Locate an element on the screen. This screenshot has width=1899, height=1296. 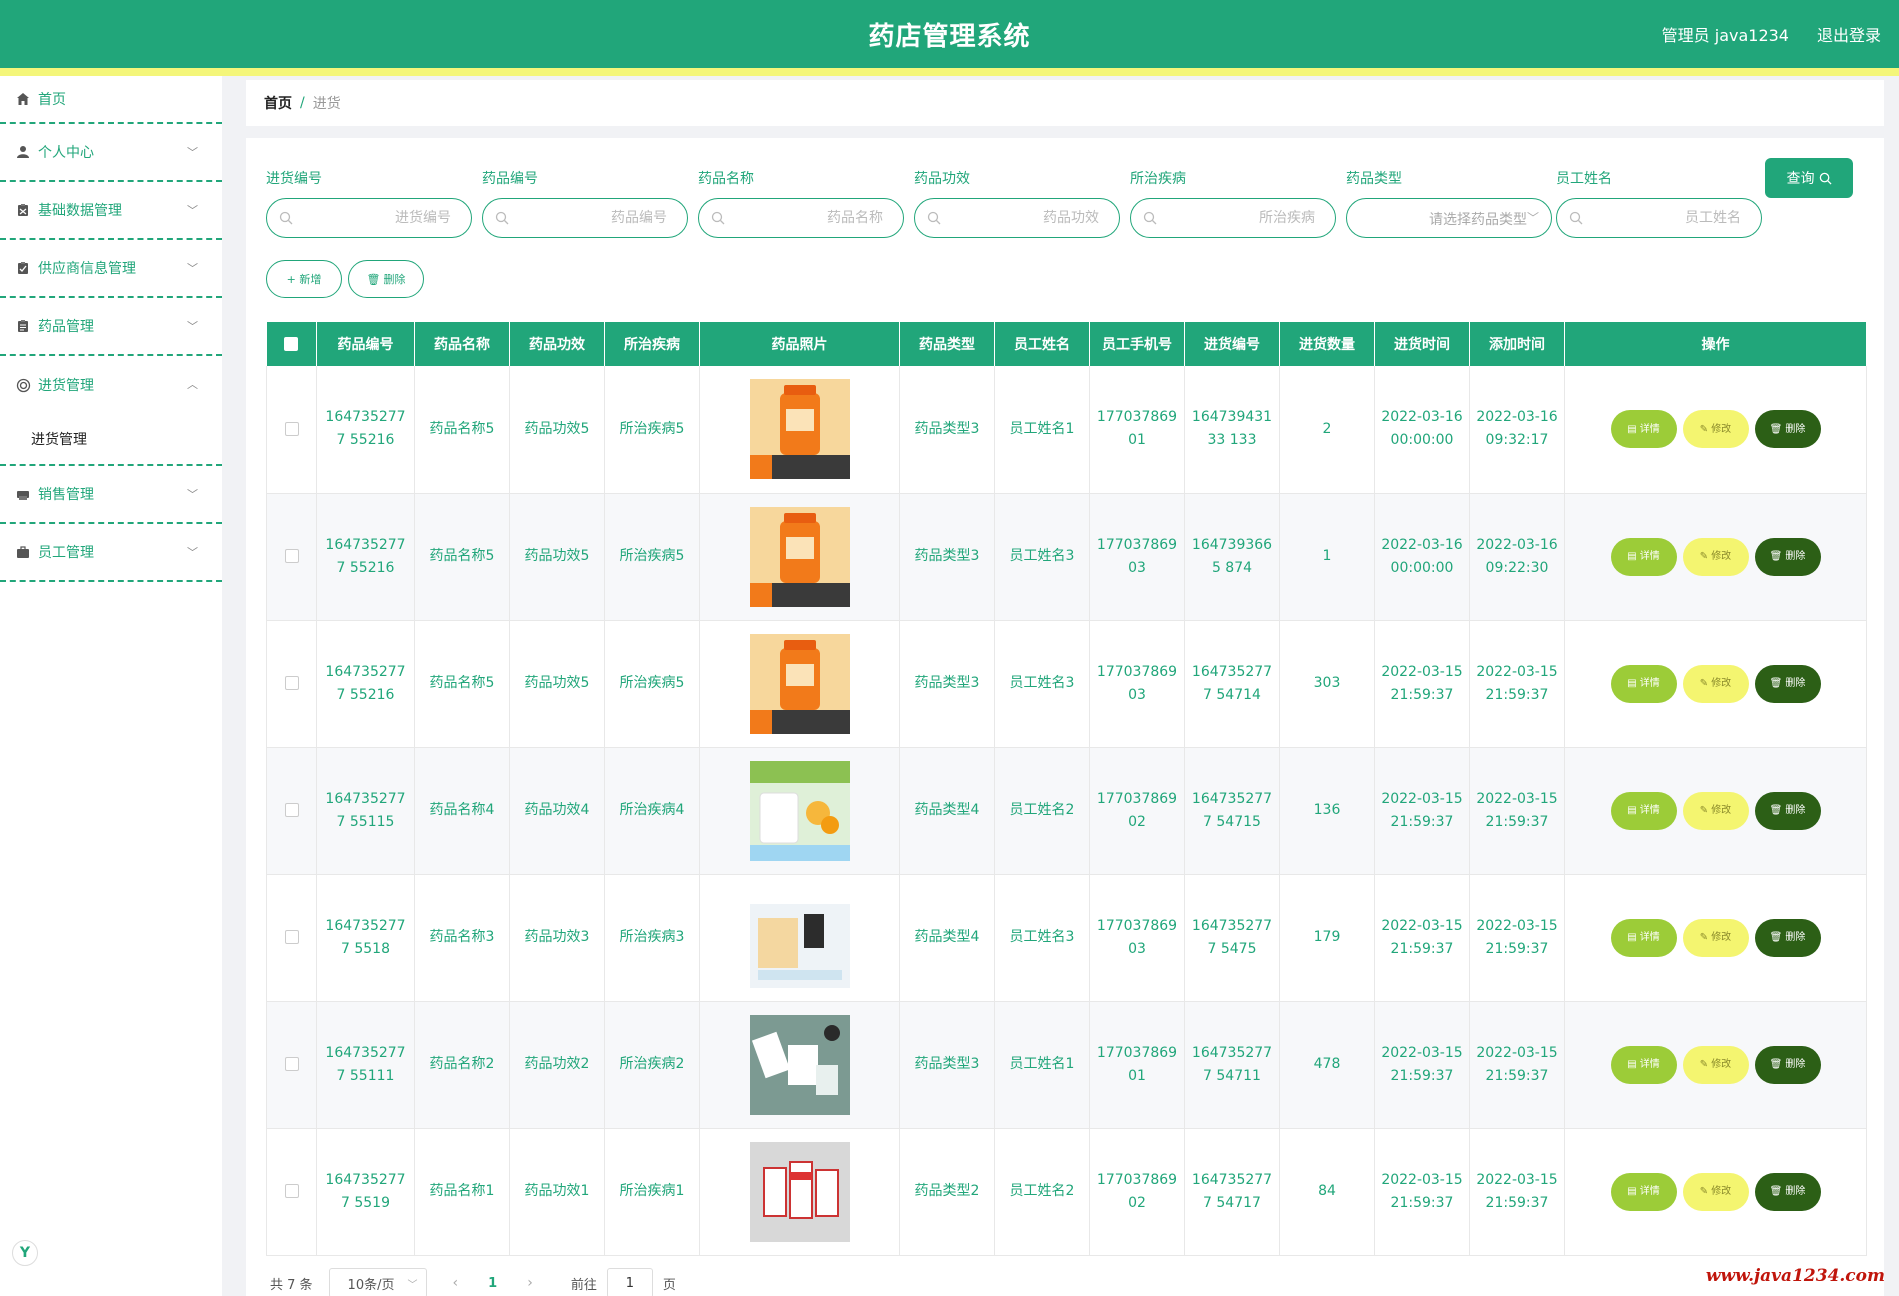
cell-medicine-effect: 药品功效1 is located at coordinates (557, 1192).